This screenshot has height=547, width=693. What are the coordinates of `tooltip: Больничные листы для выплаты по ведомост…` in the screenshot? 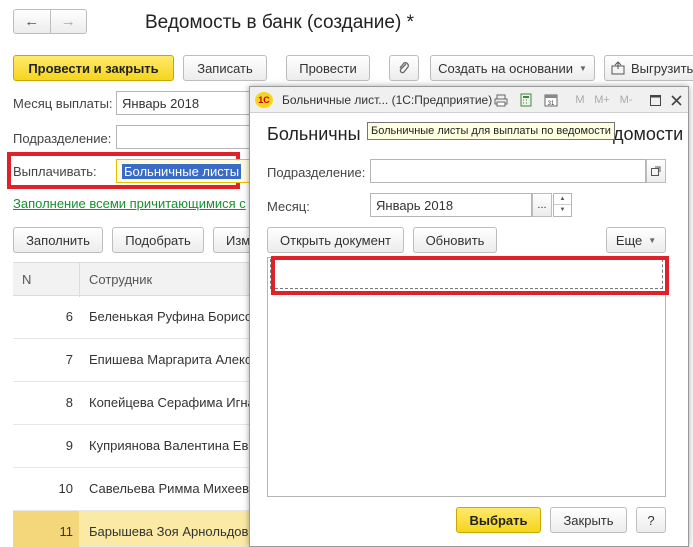 It's located at (491, 131).